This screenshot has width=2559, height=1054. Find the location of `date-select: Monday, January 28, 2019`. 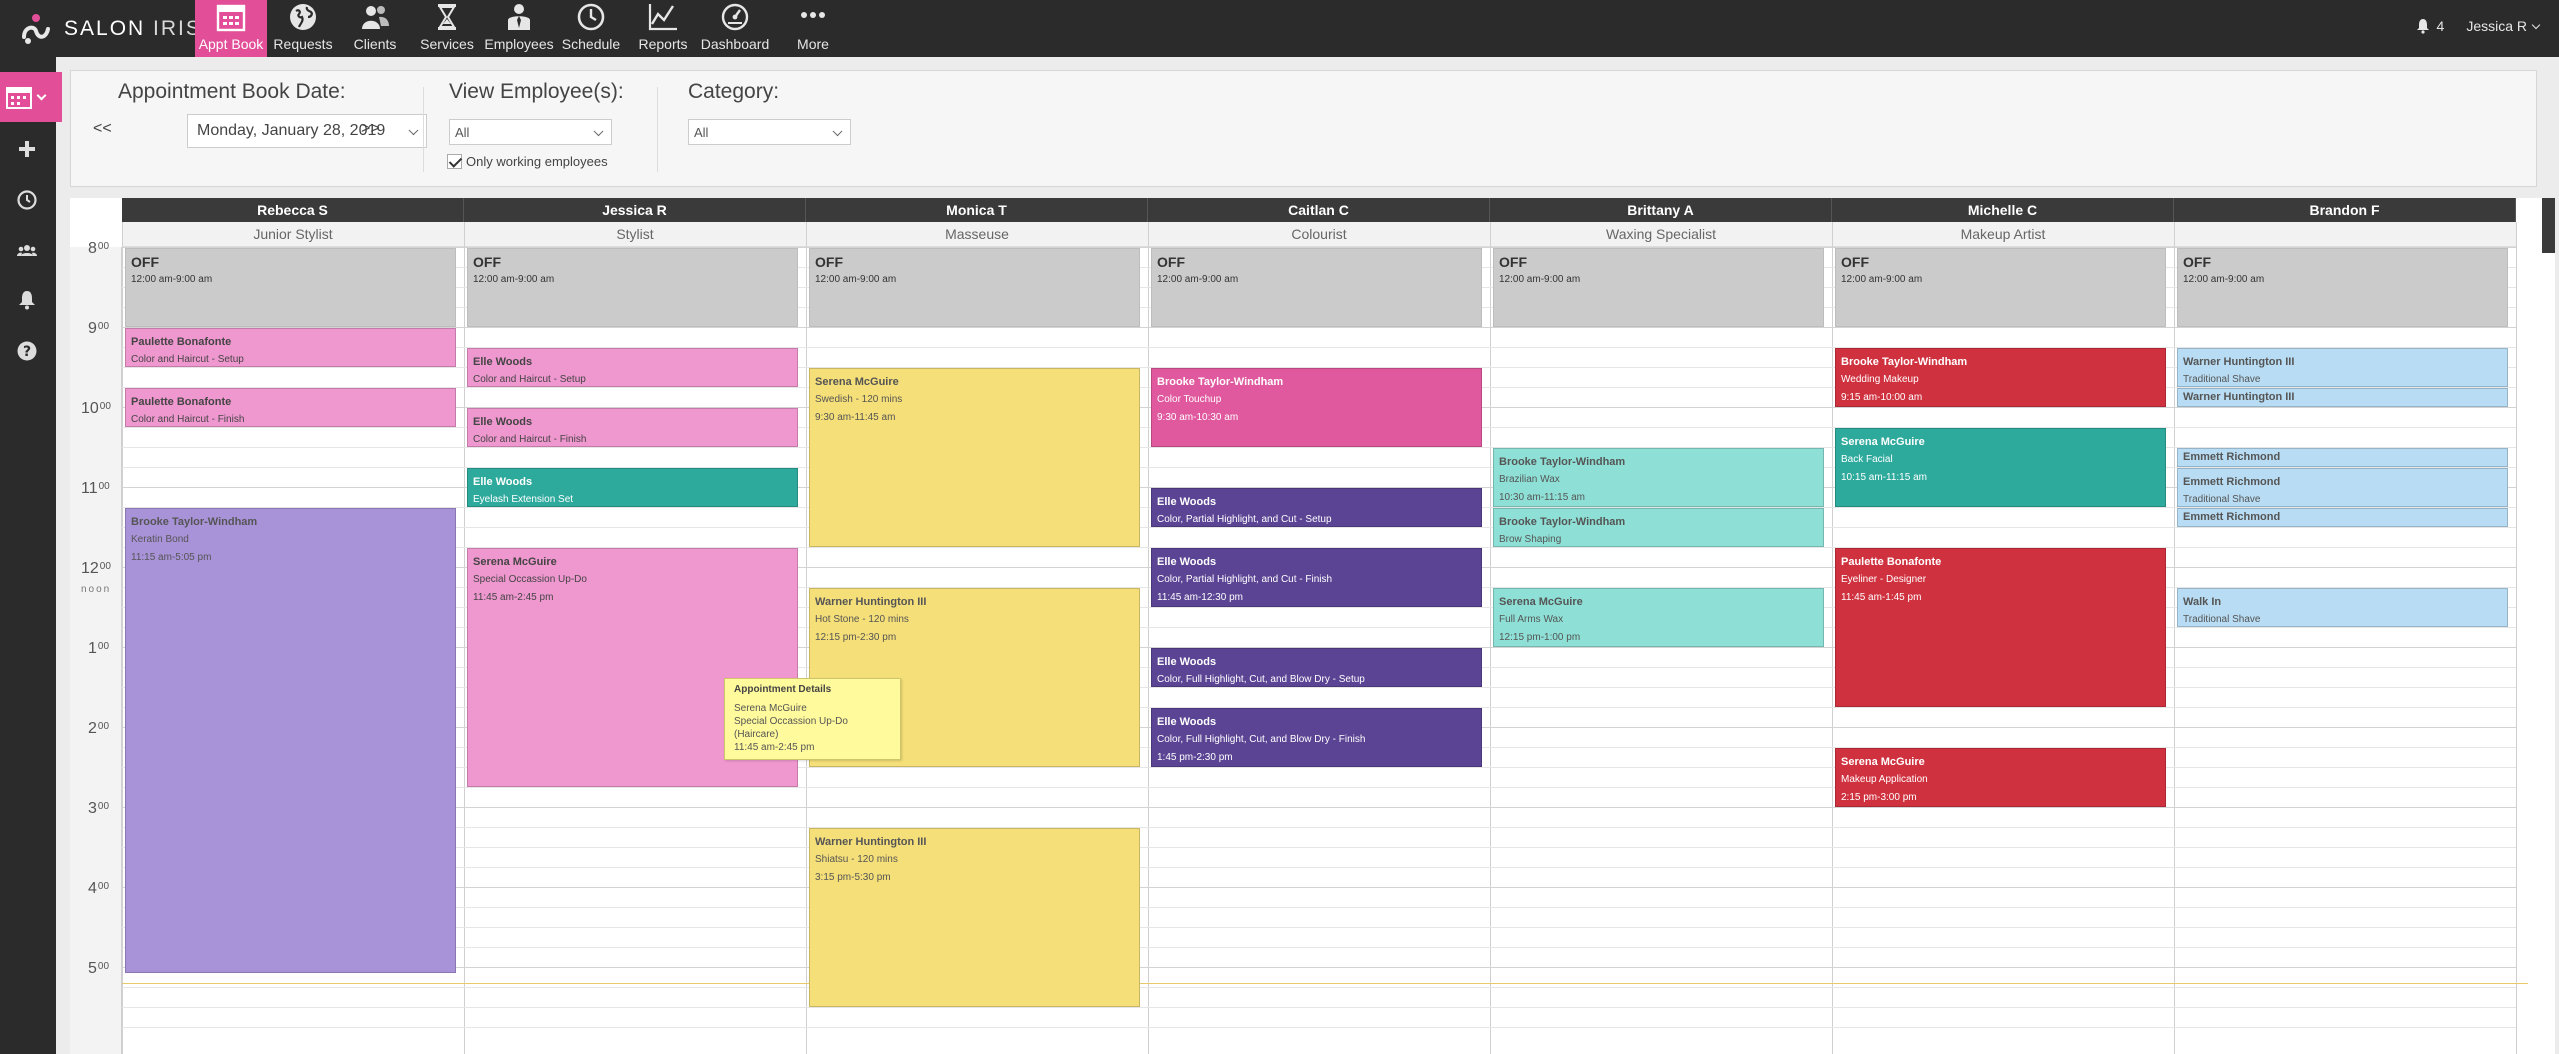

date-select: Monday, January 28, 2019 is located at coordinates (307, 131).